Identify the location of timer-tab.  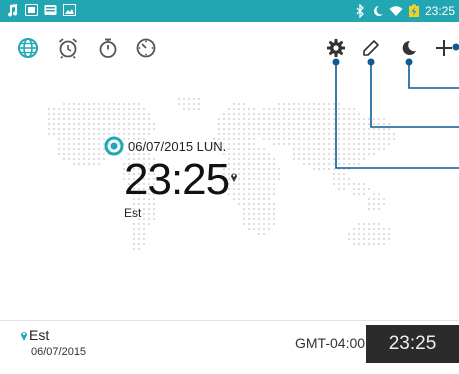
(146, 48).